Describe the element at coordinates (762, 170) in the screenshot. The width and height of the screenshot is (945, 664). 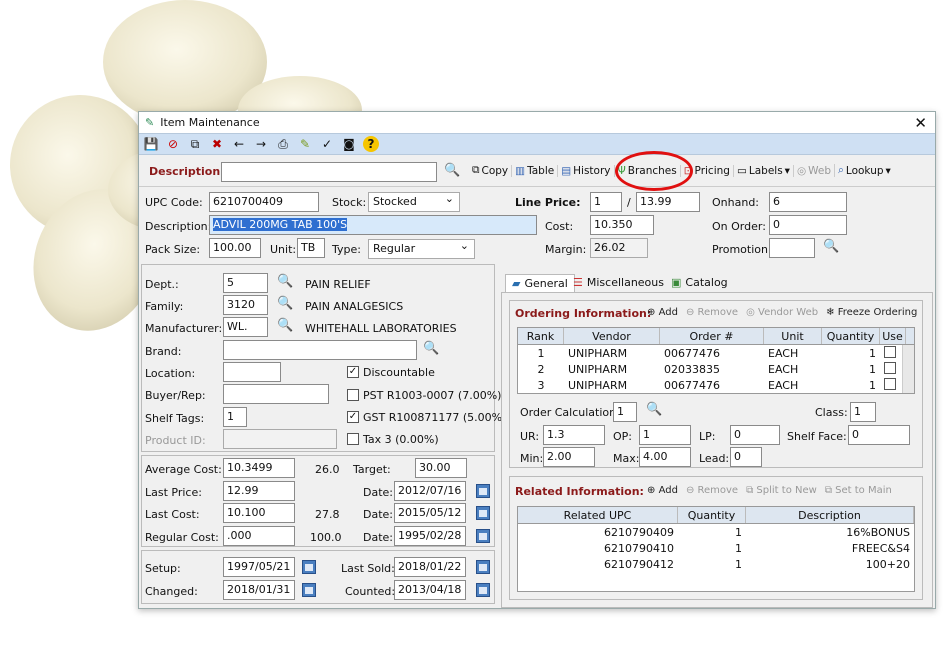
I see `labels-button: ▭ Labels ▾` at that location.